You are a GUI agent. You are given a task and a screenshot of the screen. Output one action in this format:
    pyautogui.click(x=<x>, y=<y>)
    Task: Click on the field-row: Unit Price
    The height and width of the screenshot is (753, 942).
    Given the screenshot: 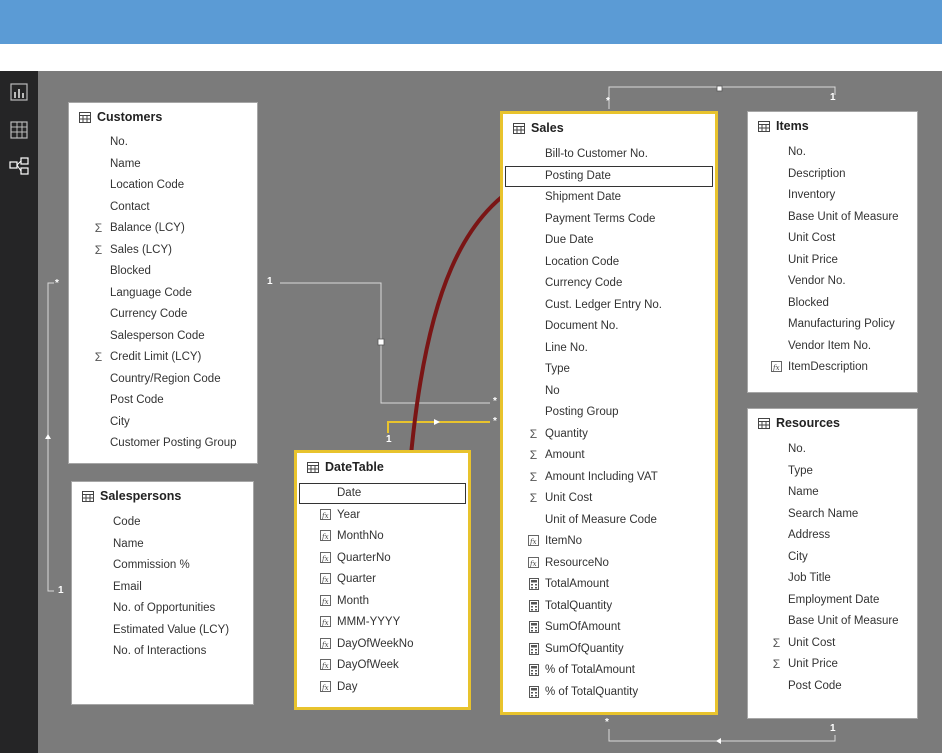 What is the action you would take?
    pyautogui.click(x=832, y=260)
    